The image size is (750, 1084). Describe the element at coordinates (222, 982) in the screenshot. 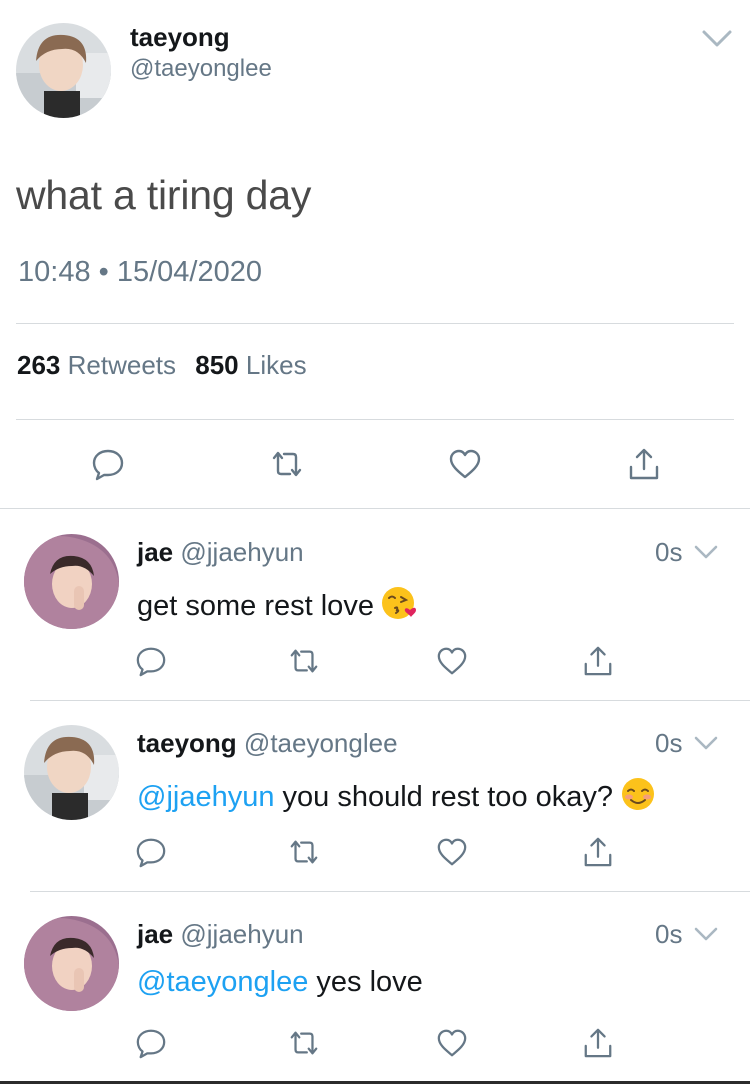

I see `reply-mention: @taeyonglee` at that location.